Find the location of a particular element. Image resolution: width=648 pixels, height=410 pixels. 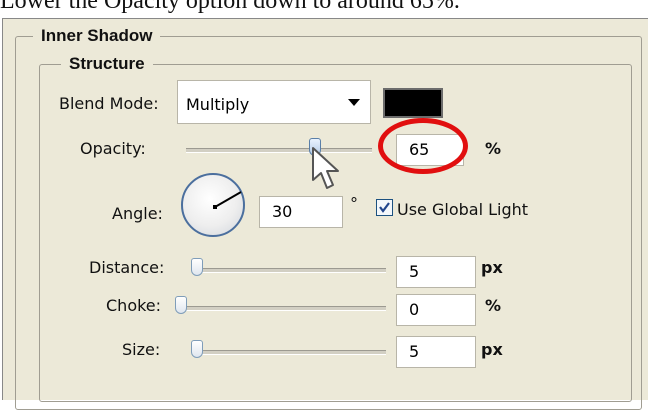

use-global-light-checkbox is located at coordinates (384, 207).